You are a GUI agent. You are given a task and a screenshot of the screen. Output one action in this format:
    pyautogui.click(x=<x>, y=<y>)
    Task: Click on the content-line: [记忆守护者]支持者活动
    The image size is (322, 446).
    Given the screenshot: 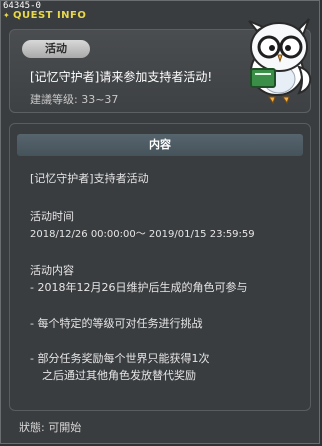 What is the action you would take?
    pyautogui.click(x=89, y=178)
    